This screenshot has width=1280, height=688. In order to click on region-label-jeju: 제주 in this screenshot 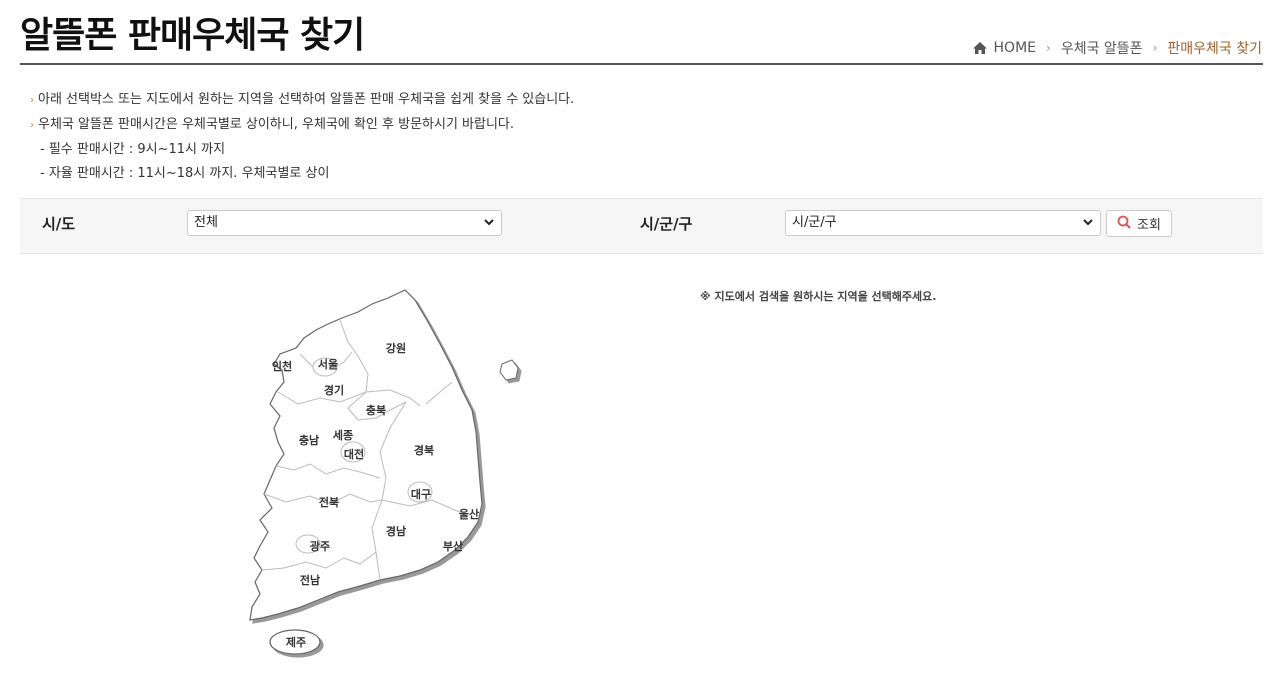, I will do `click(296, 642)`.